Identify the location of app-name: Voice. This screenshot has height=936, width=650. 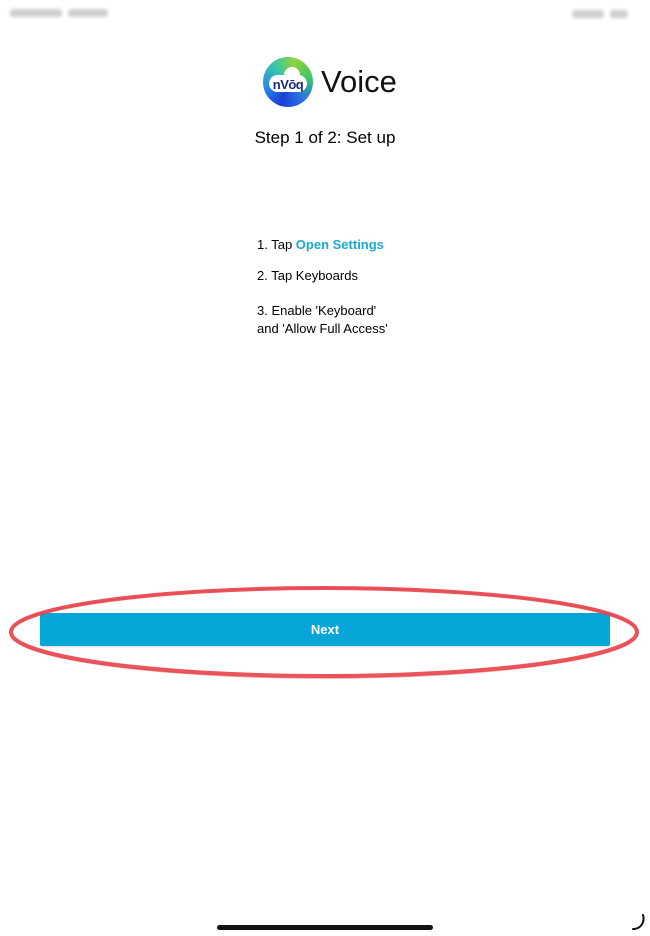
(359, 81).